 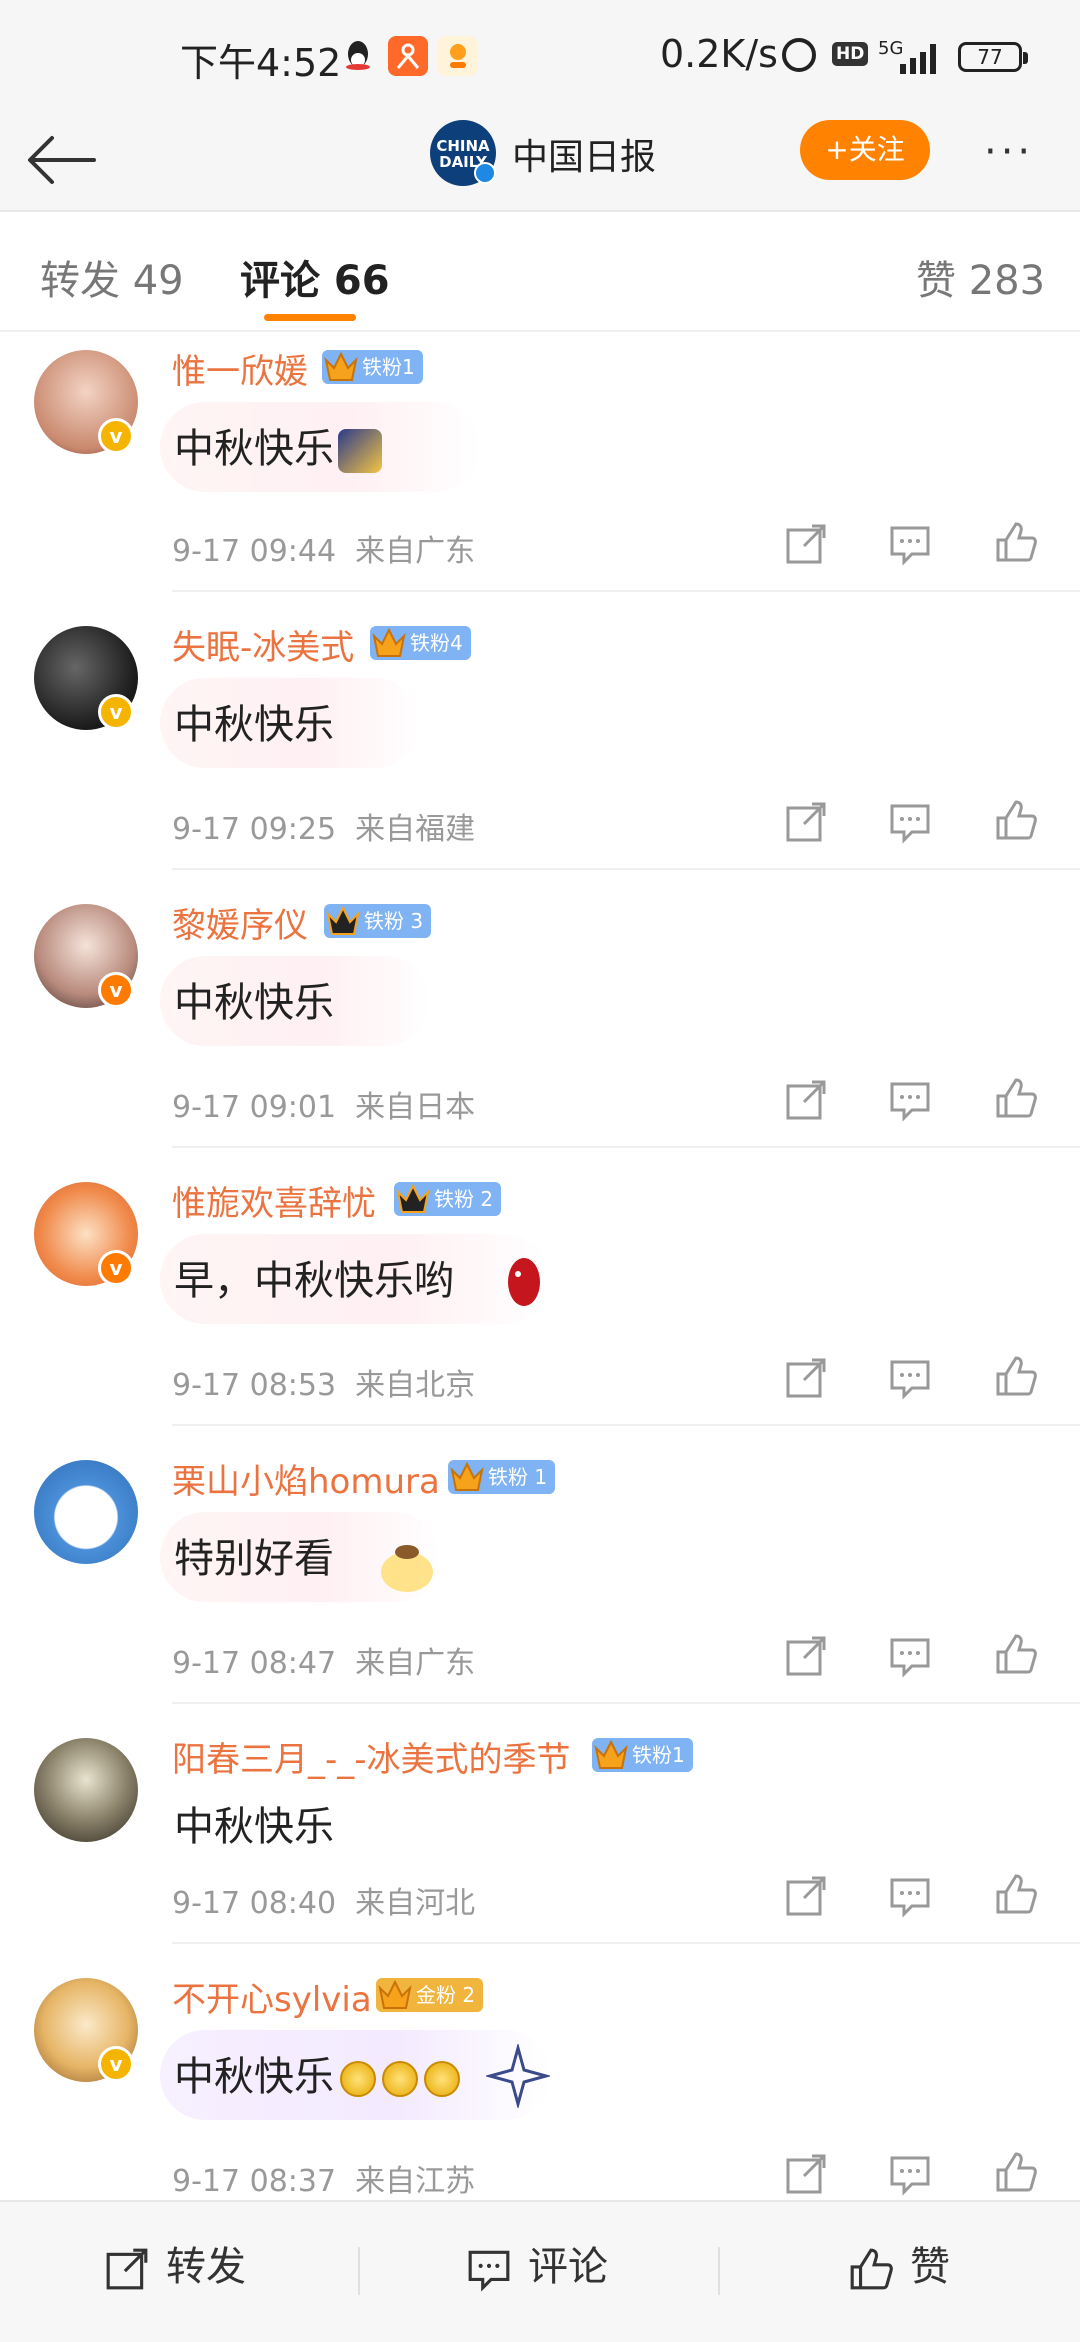 I want to click on comment-username: 惟旎欢喜辞忧, so click(x=274, y=1200).